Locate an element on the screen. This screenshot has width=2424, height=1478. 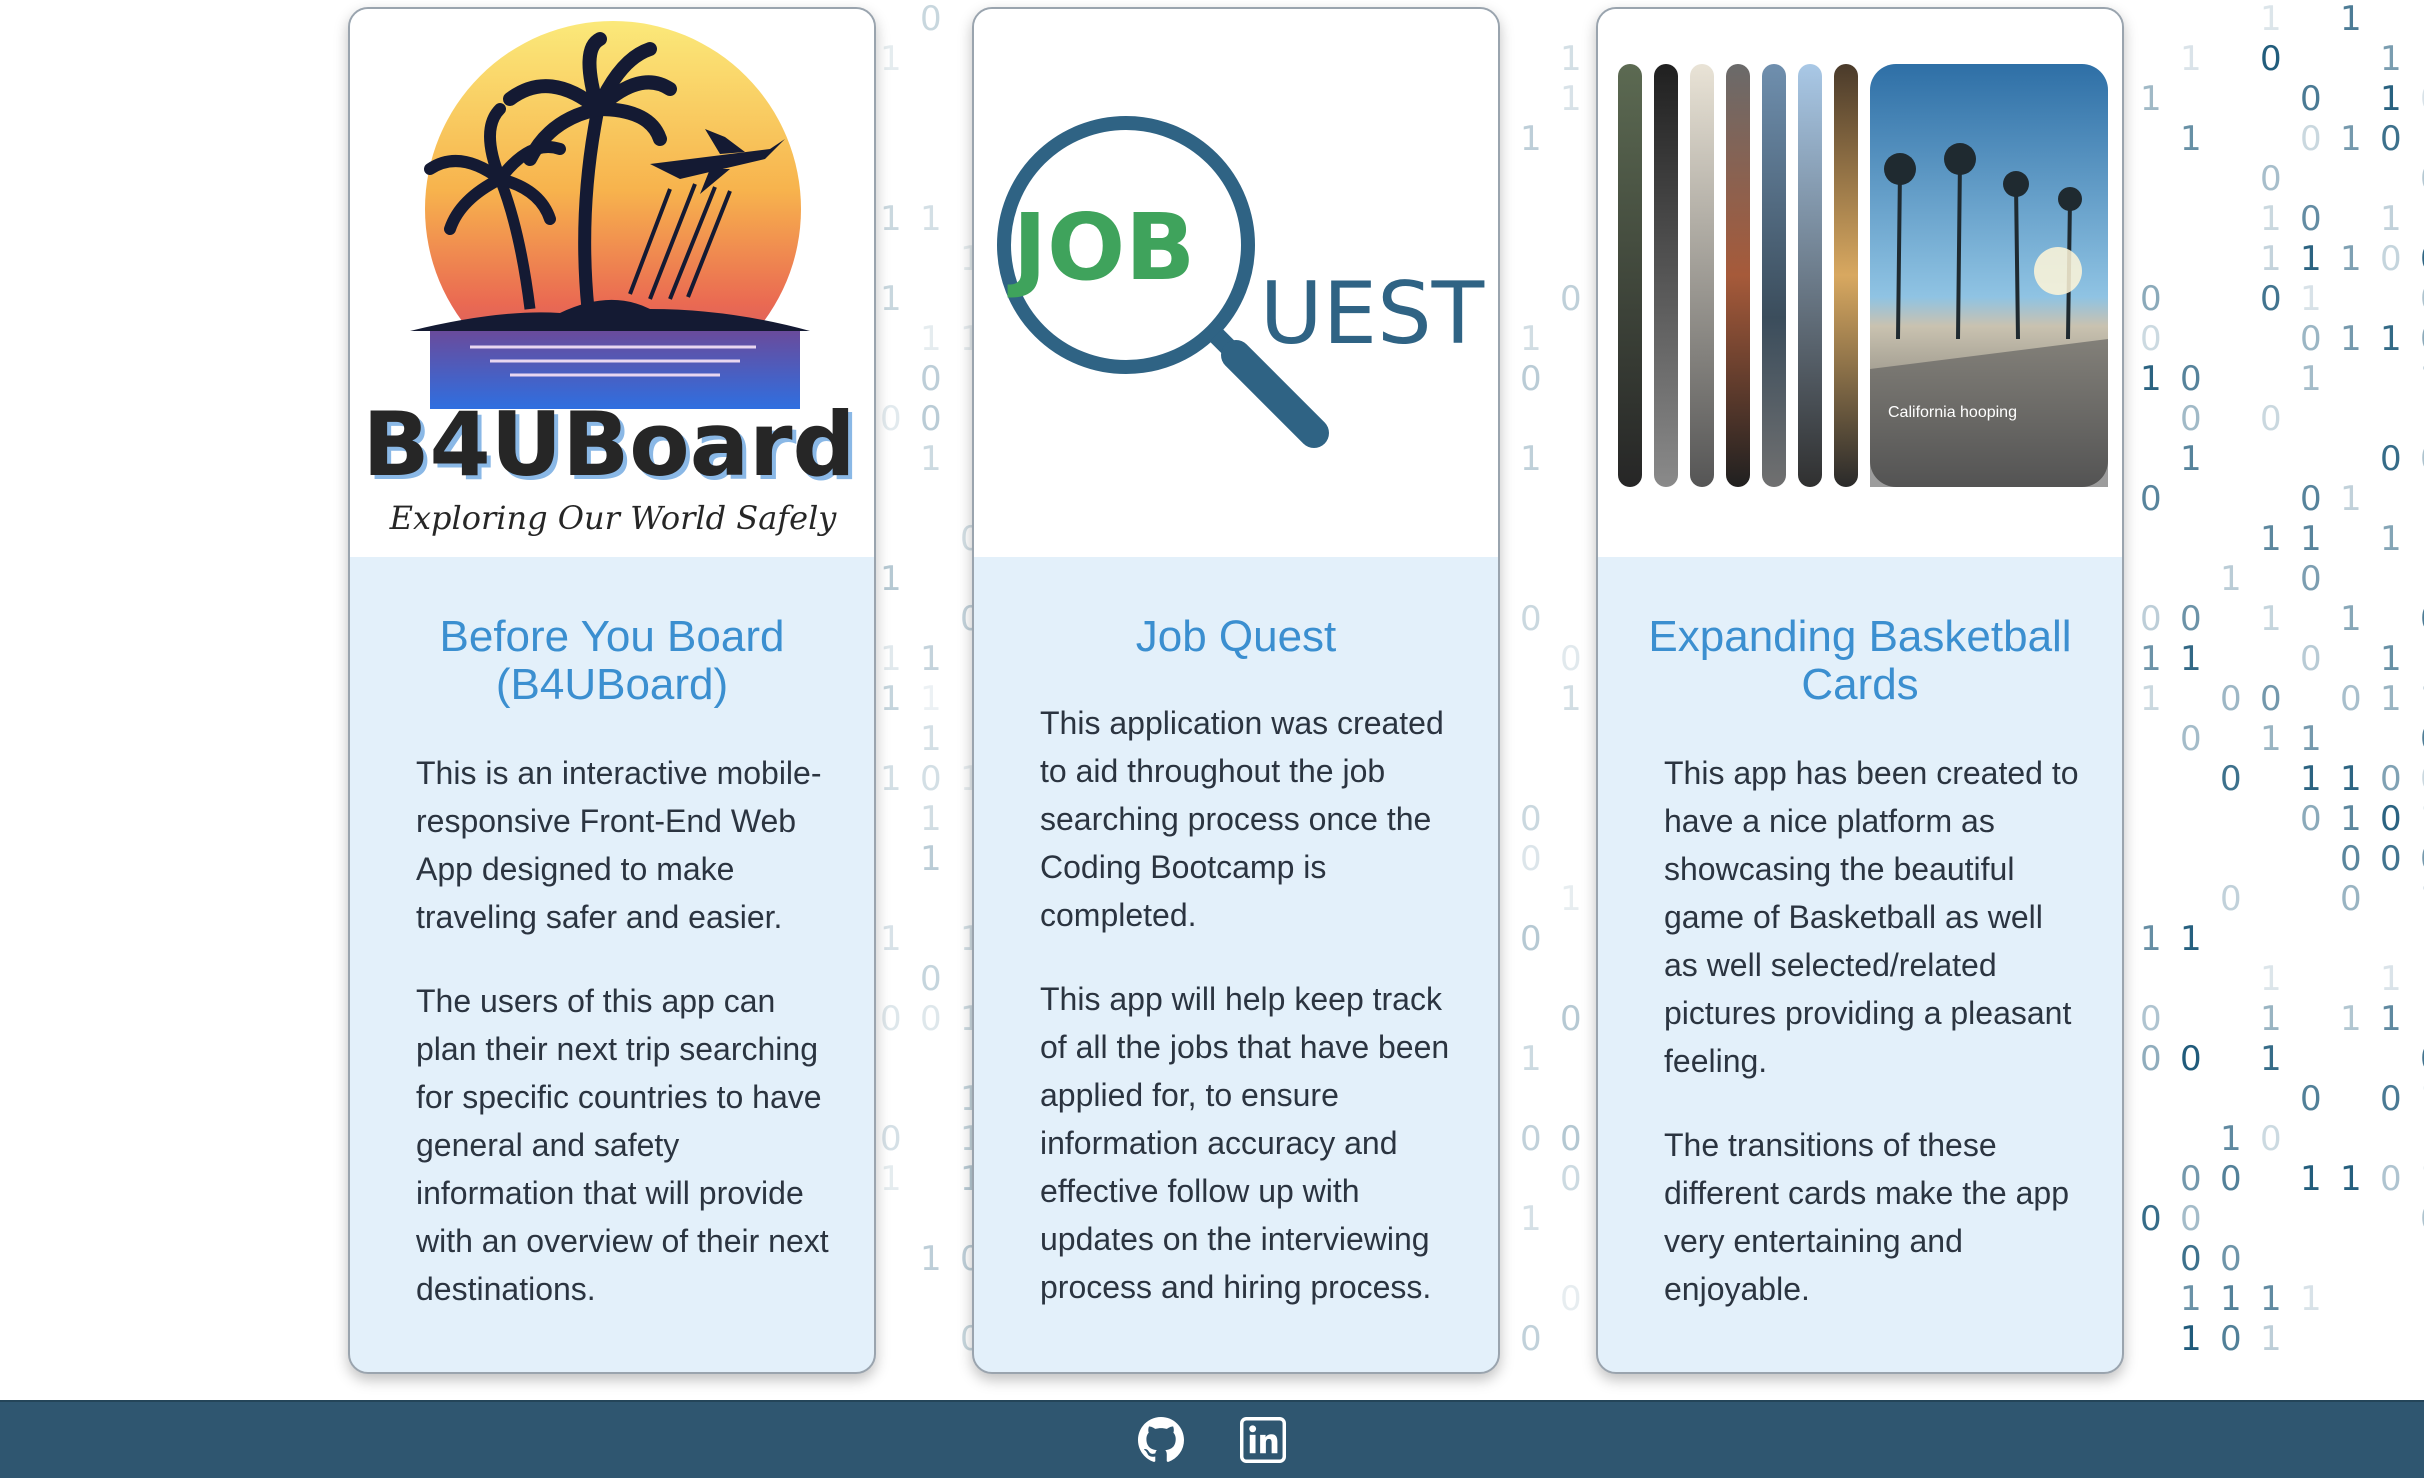
job-quest-logo-word-job: JOB is located at coordinates (1101, 247).